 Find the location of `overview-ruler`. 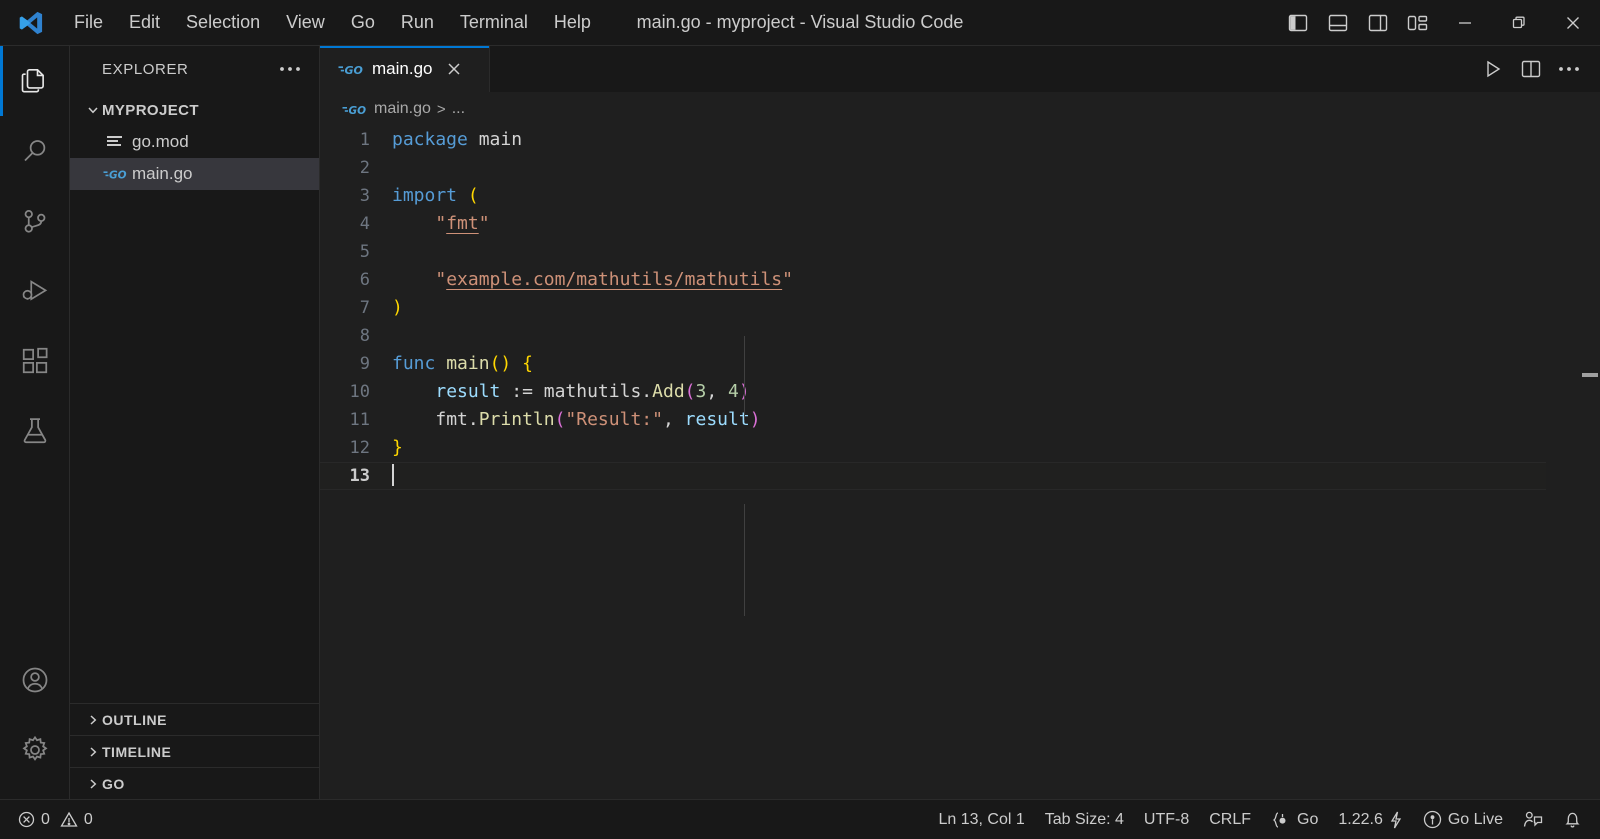

overview-ruler is located at coordinates (1590, 462).